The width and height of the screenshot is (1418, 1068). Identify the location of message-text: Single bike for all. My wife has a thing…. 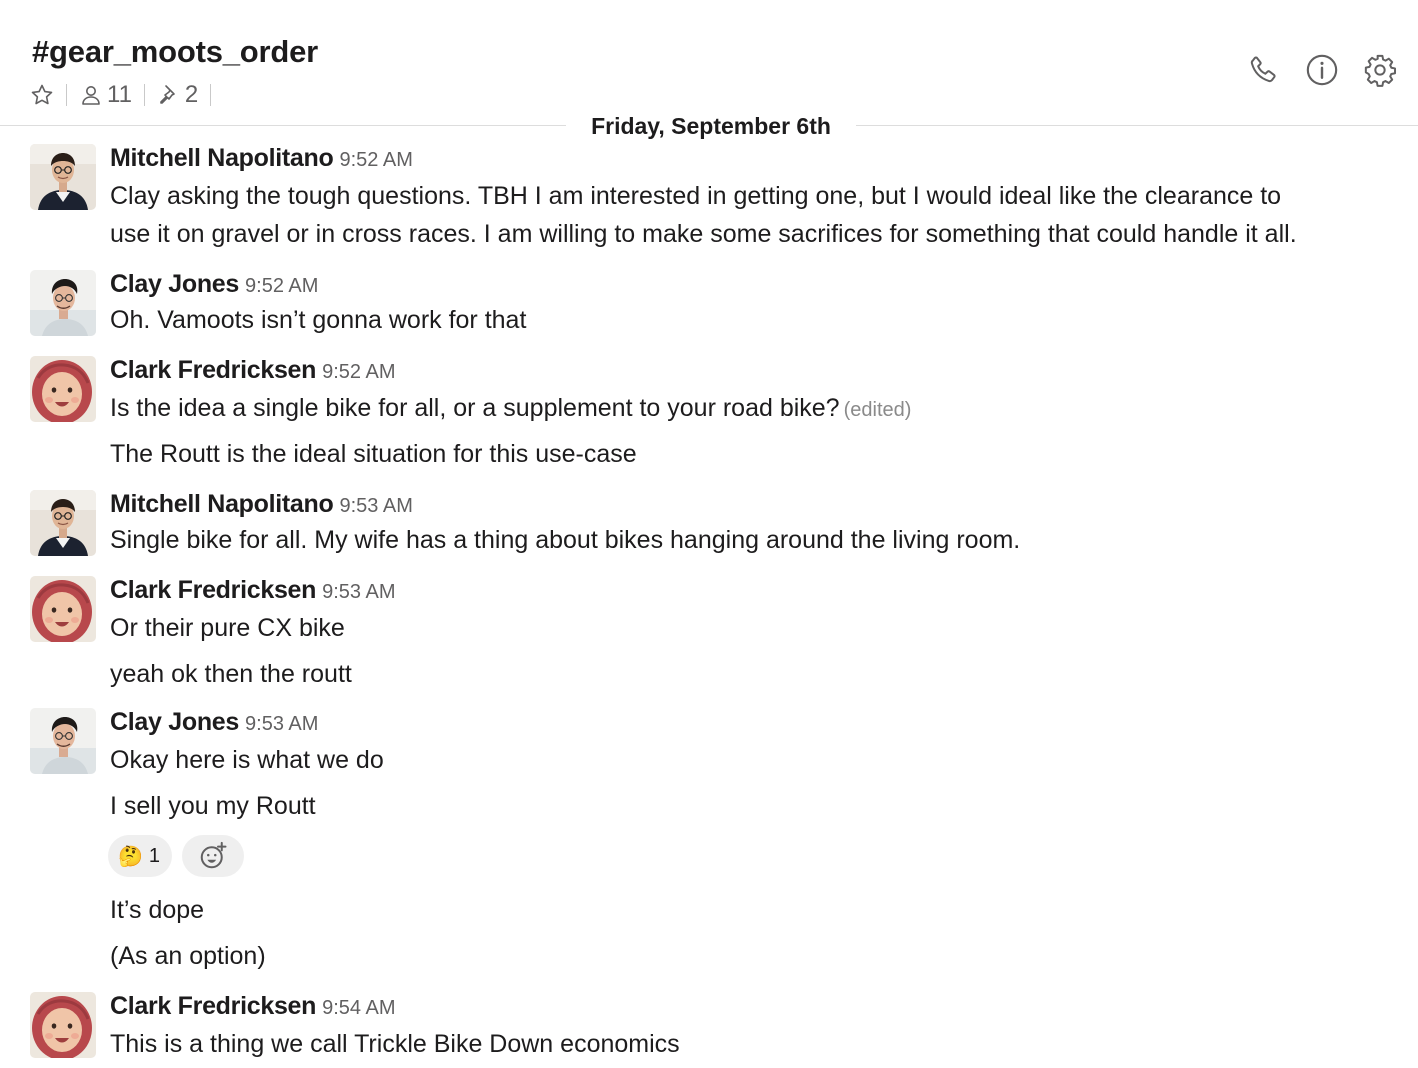
(565, 540).